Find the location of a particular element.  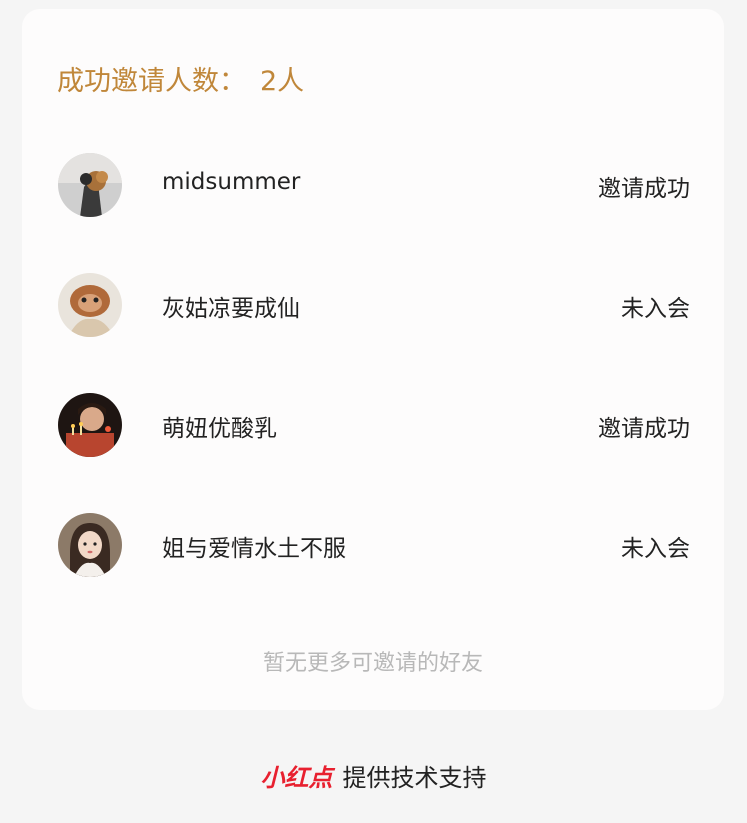

brand-logo: 小红点 is located at coordinates (296, 778).